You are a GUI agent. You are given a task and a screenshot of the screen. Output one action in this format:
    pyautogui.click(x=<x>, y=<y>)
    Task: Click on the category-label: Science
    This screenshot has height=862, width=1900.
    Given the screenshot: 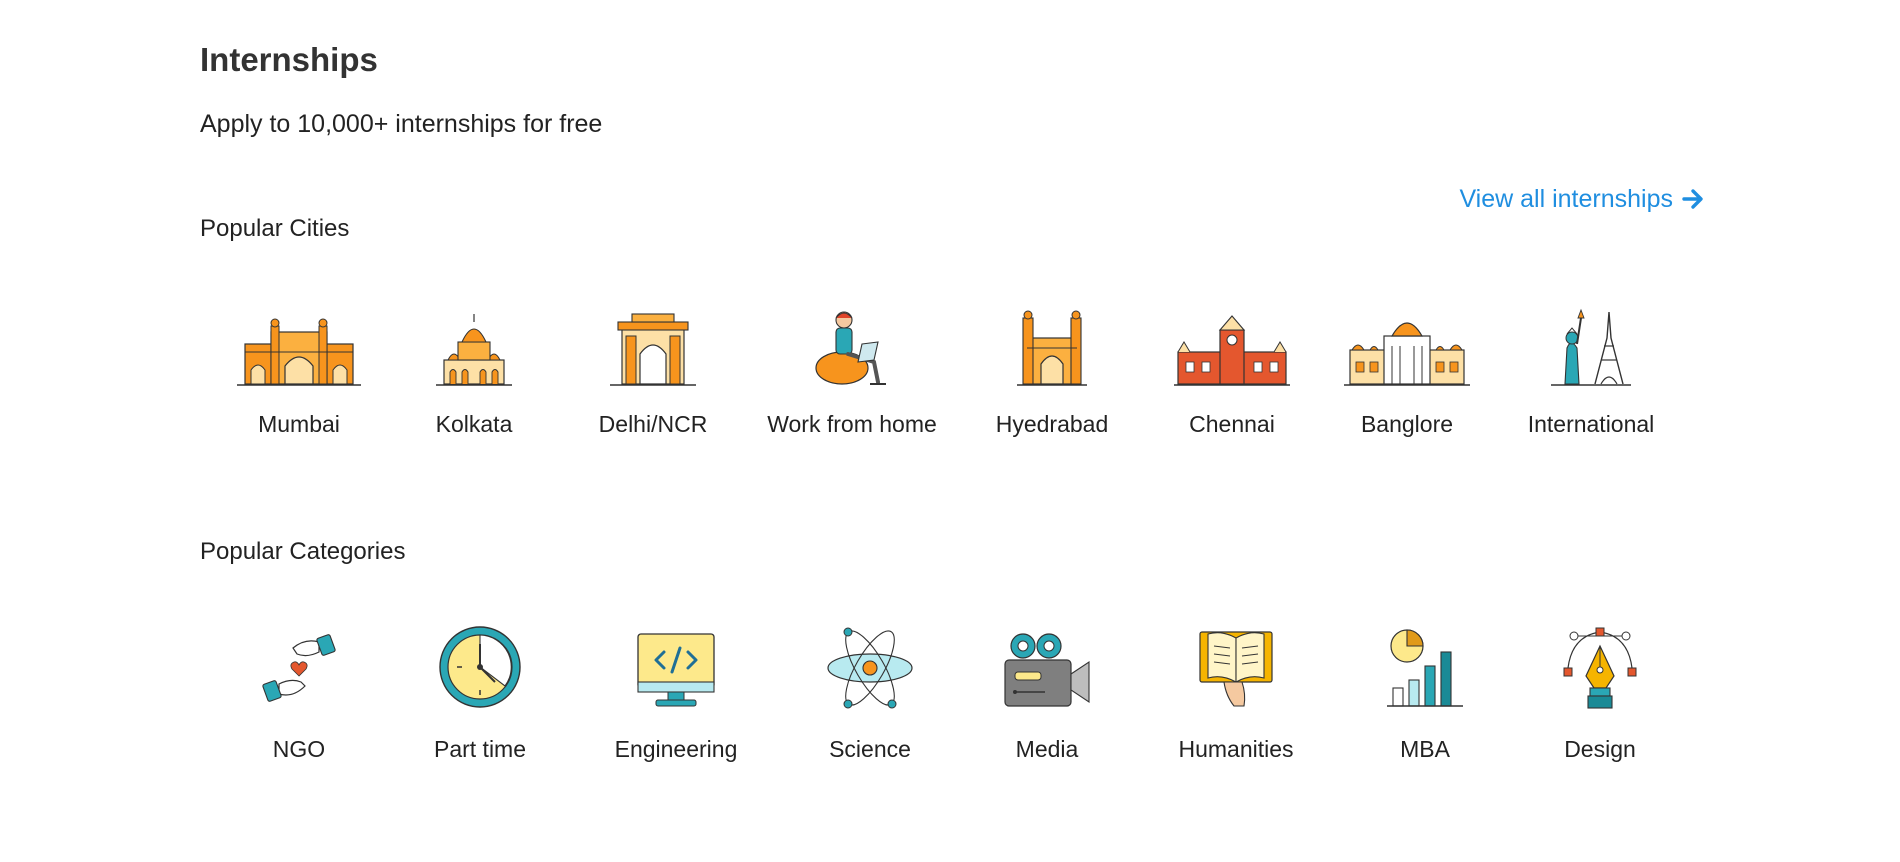 What is the action you would take?
    pyautogui.click(x=870, y=749)
    